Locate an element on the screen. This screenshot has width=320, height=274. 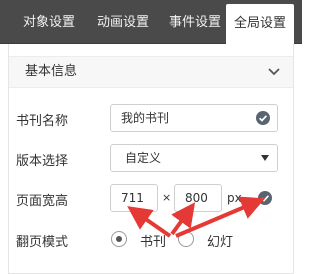
page-width-value: 711 is located at coordinates (132, 198).